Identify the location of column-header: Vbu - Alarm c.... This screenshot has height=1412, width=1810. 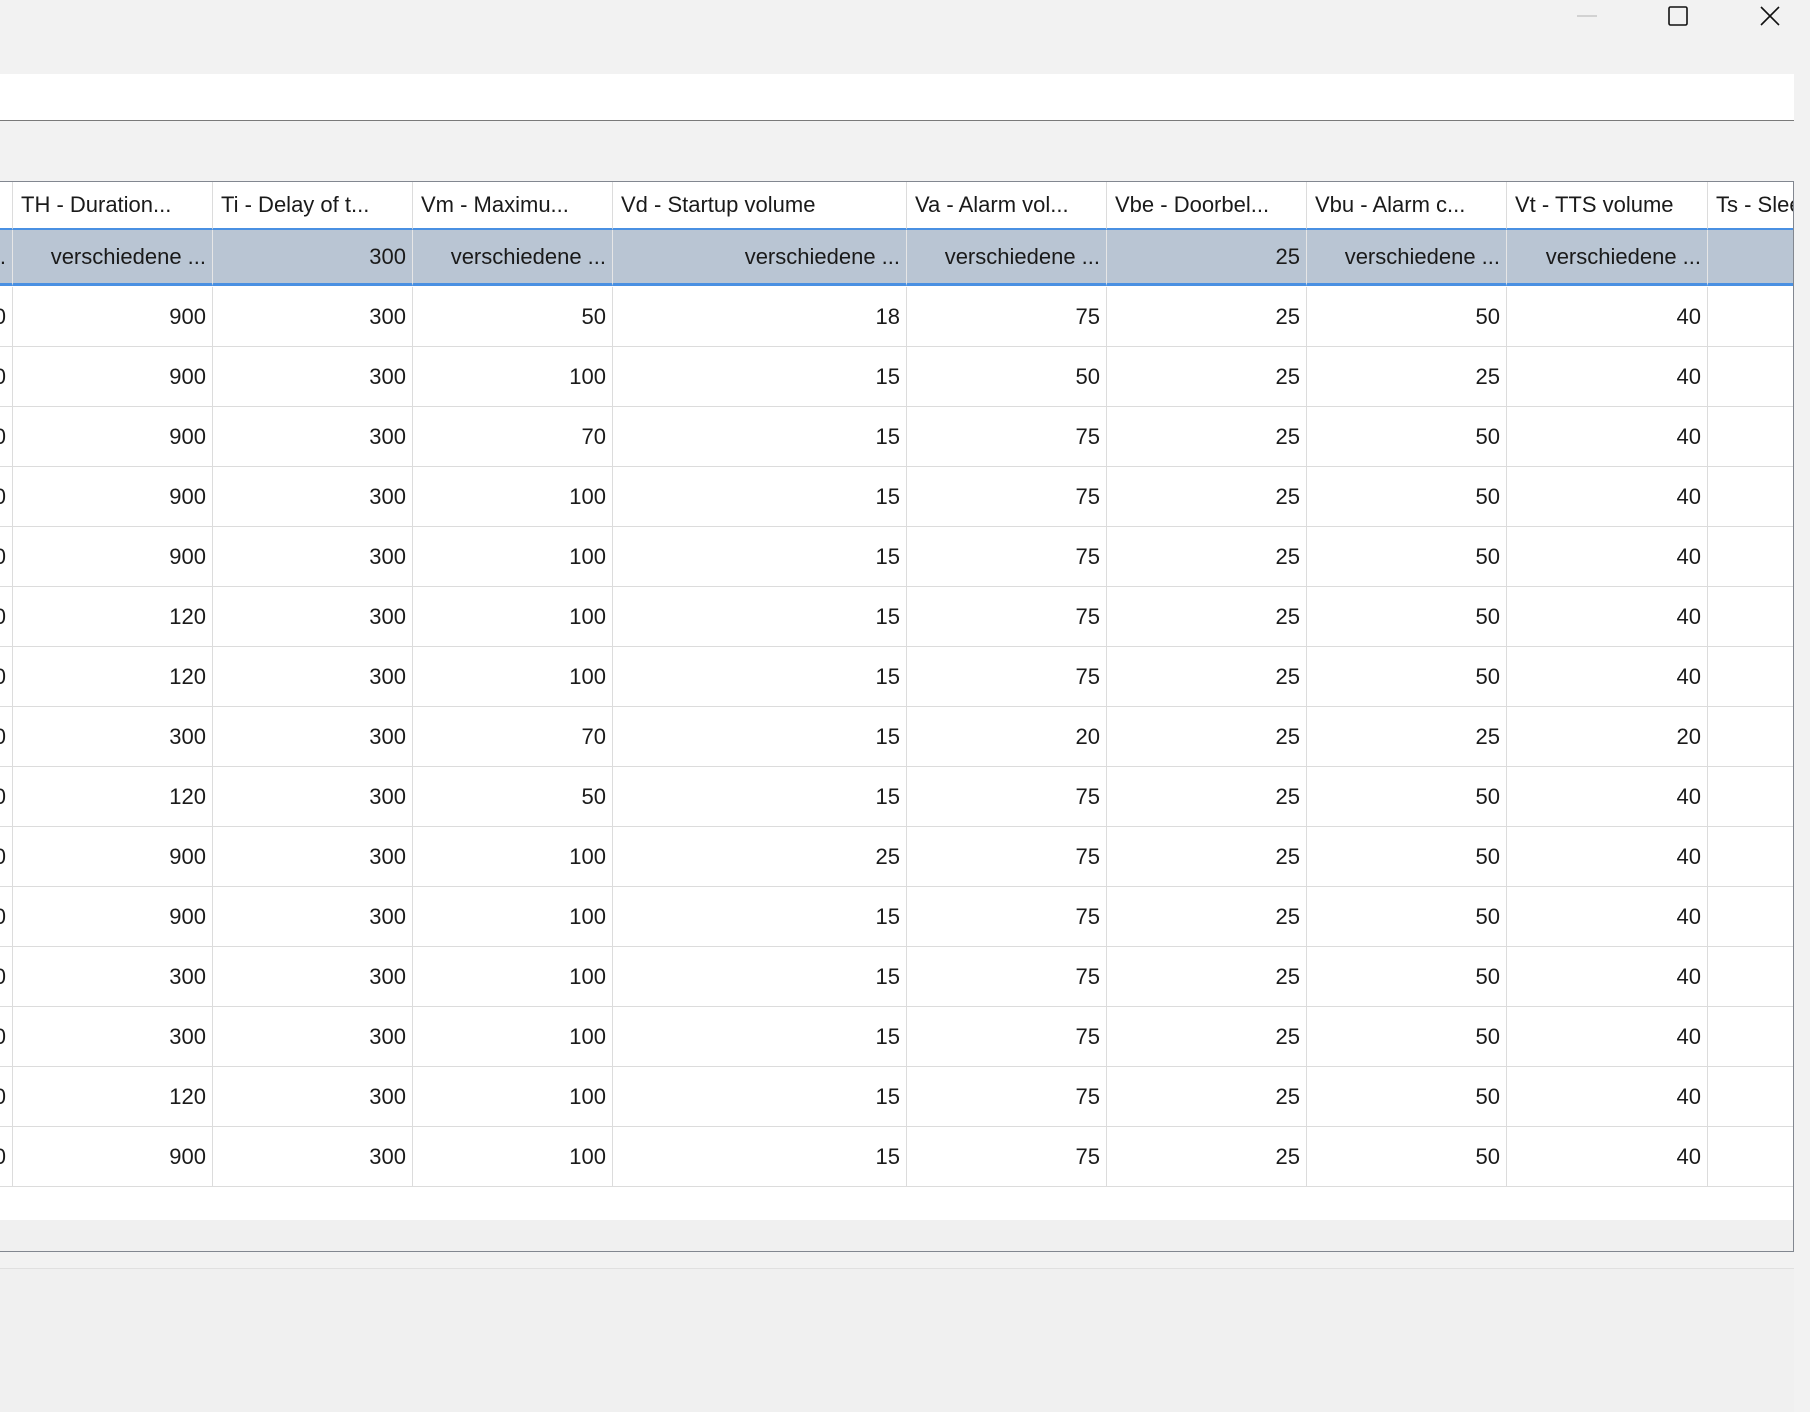
(1407, 206).